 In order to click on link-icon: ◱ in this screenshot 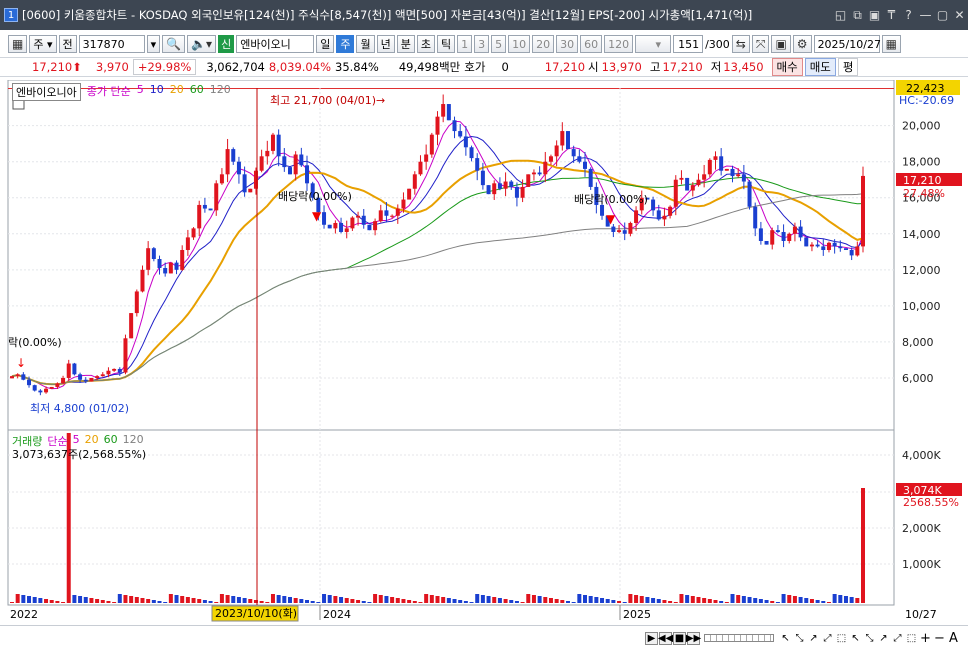, I will do `click(840, 15)`.